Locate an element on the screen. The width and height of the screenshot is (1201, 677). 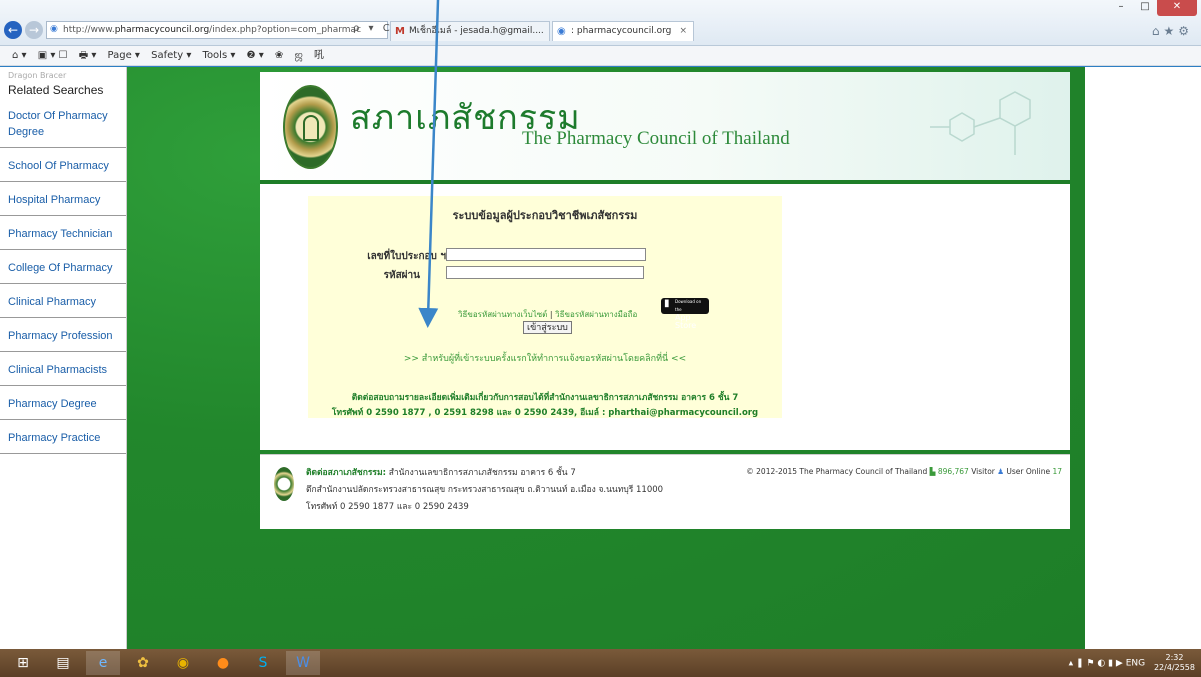
app-store-badge: ▮ Download on the App Store is located at coordinates (685, 314).